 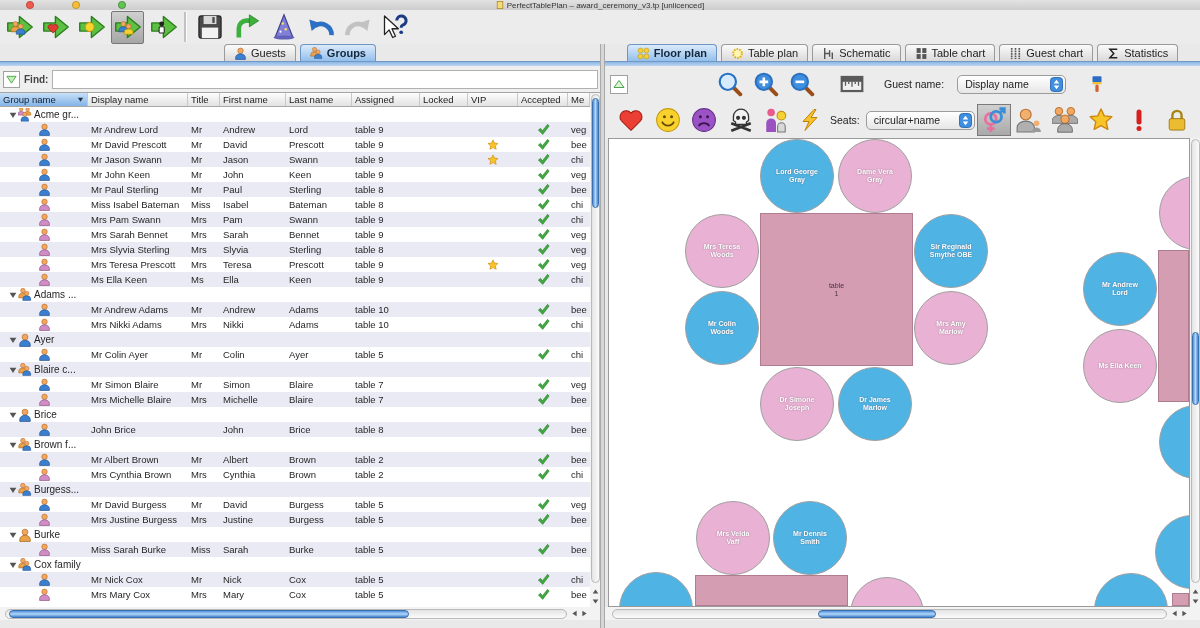 What do you see at coordinates (131, 399) in the screenshot?
I see `table-cell: Mrs Michelle Blaire` at bounding box center [131, 399].